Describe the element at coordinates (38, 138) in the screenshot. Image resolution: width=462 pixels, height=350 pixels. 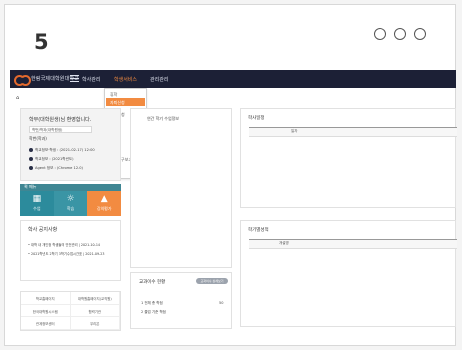
I see `student-number: 학번(학과)` at that location.